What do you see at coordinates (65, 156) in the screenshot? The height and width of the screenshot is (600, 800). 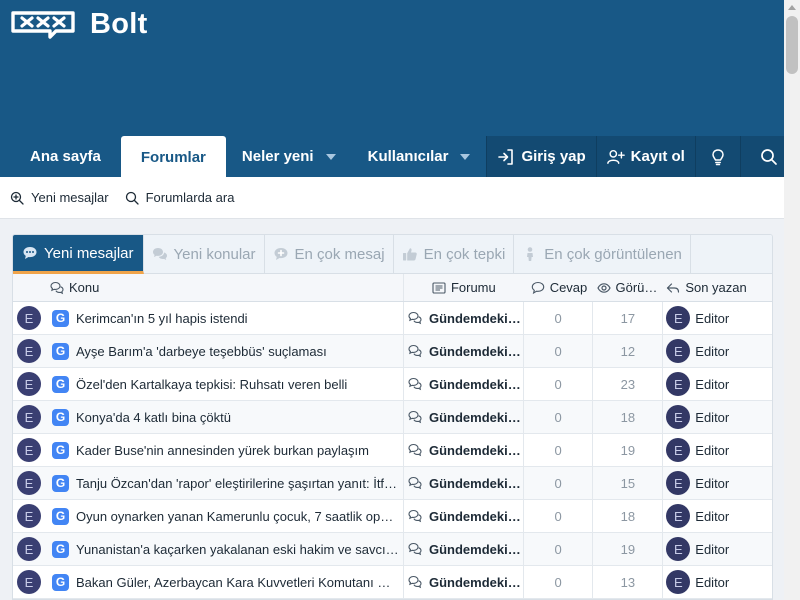 I see `nav-tab-label: Ana sayfa` at bounding box center [65, 156].